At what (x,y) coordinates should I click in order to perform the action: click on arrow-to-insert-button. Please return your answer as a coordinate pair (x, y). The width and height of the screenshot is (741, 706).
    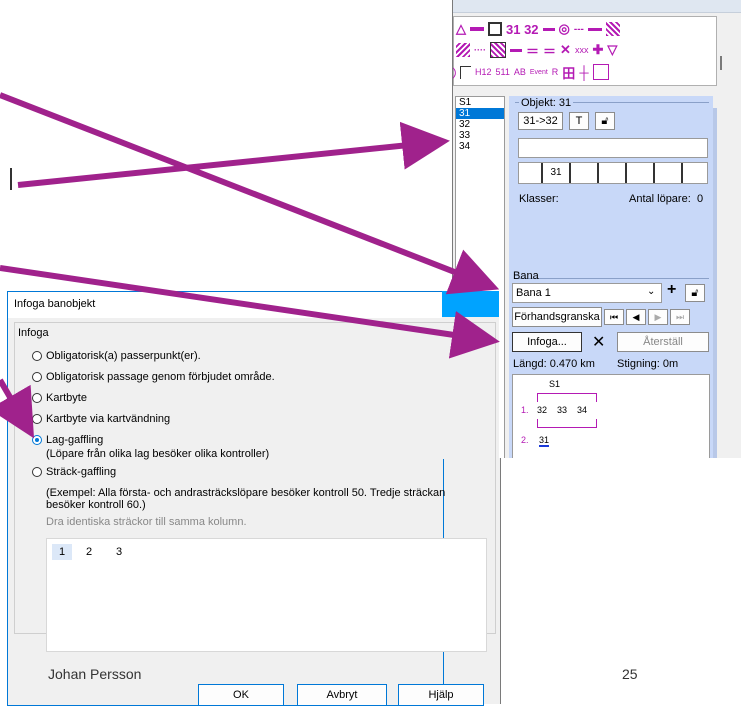
    Looking at the image, I should click on (250, 312).